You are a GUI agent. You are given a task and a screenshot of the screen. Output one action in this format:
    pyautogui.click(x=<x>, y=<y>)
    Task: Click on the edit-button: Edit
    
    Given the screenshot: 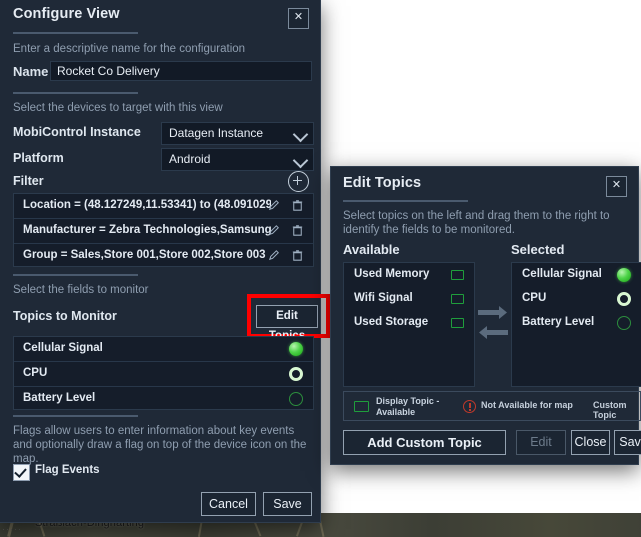 What is the action you would take?
    pyautogui.click(x=541, y=442)
    